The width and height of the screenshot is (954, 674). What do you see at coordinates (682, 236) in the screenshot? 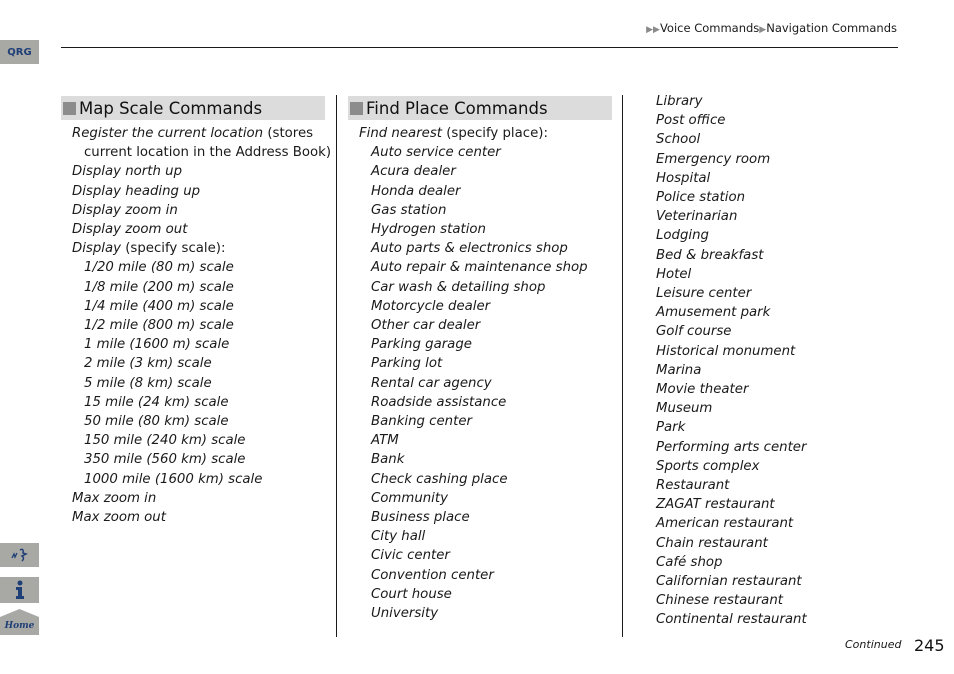
I see `list-item: Lodging` at bounding box center [682, 236].